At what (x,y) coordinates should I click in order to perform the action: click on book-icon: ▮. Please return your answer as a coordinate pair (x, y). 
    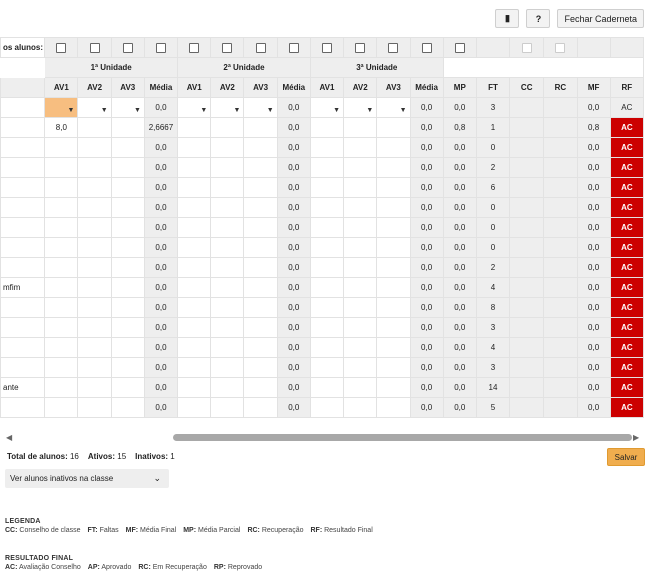
    Looking at the image, I should click on (507, 18).